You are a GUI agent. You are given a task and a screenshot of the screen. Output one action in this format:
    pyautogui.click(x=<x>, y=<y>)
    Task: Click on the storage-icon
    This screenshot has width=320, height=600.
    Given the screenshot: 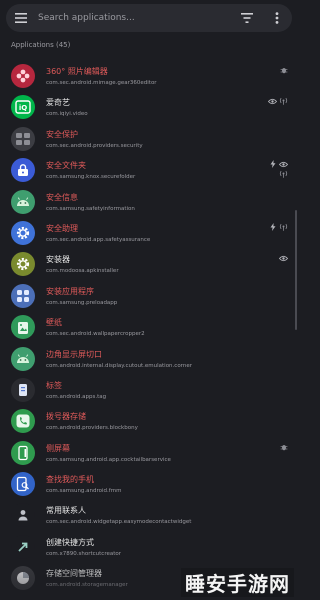 What is the action you would take?
    pyautogui.click(x=23, y=578)
    